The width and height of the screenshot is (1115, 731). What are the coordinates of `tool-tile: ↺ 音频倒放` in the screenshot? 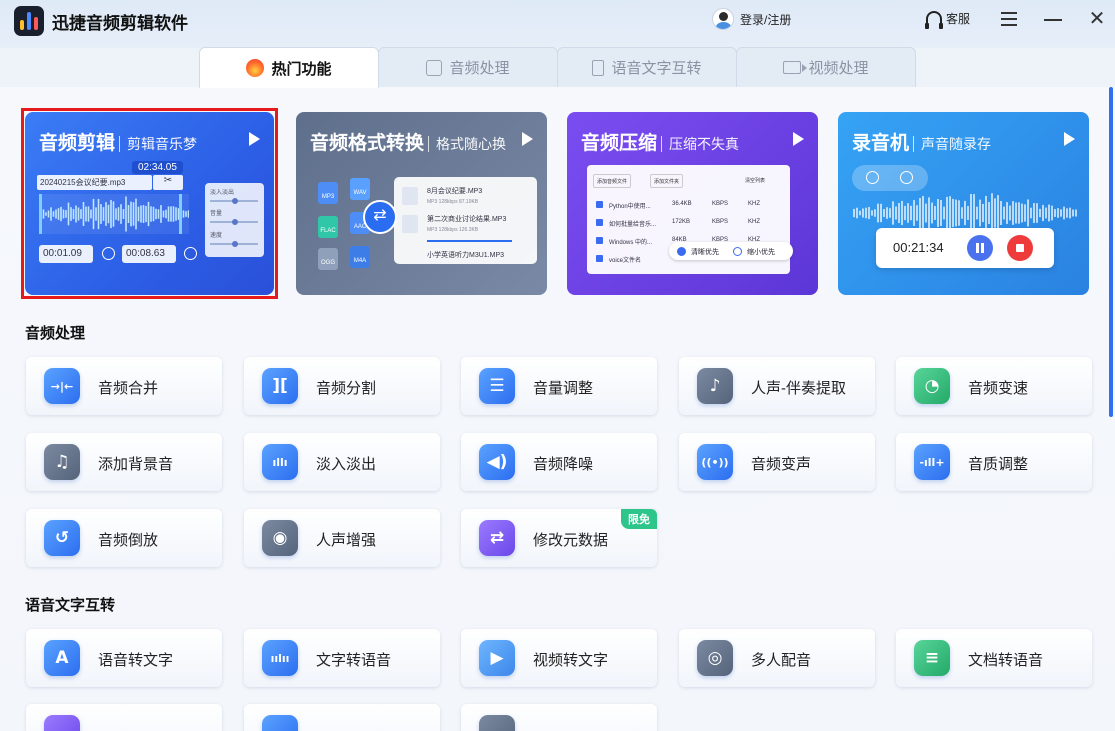 It's located at (124, 538).